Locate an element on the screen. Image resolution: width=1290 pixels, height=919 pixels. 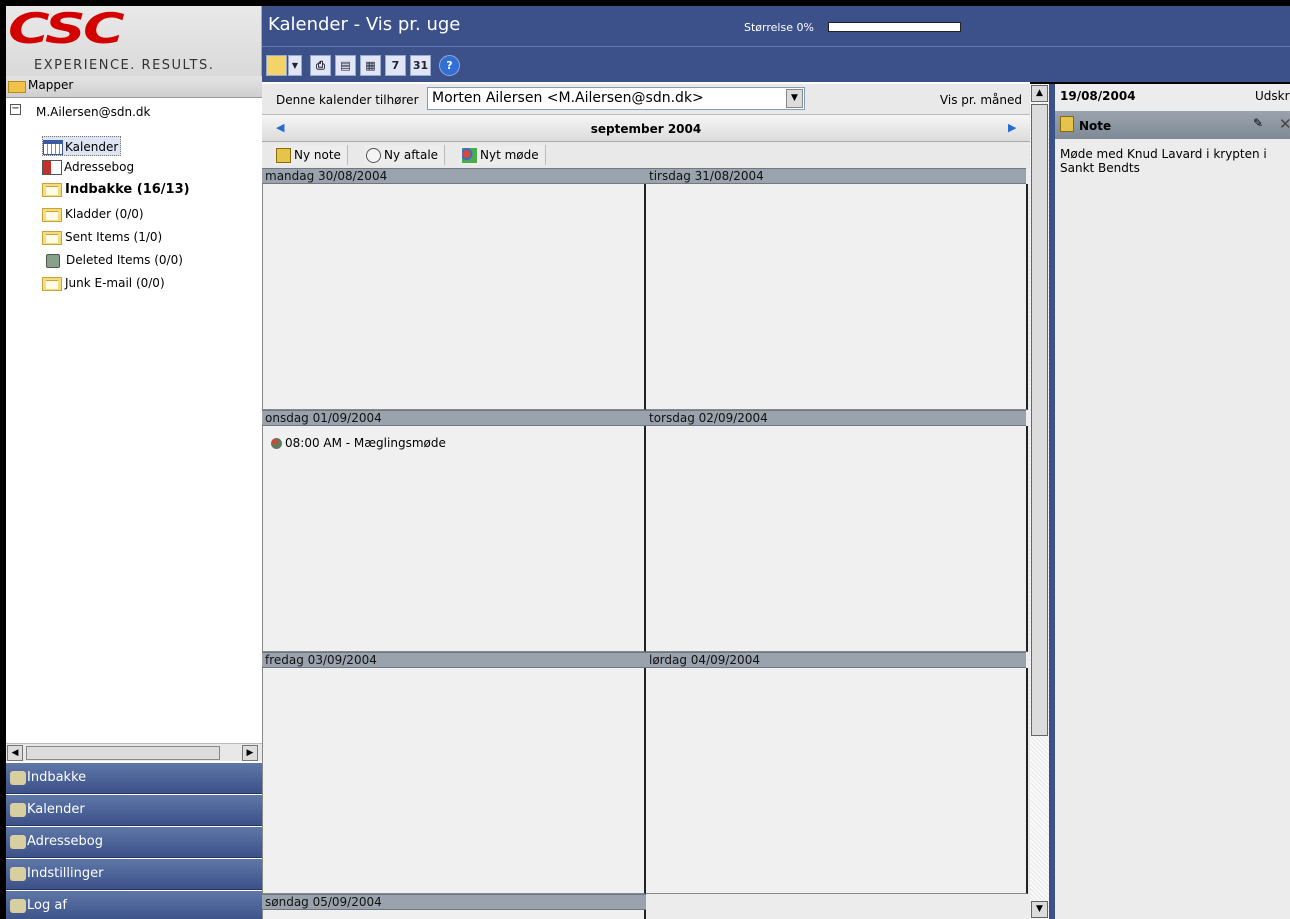
new-note-icon is located at coordinates (276, 65).